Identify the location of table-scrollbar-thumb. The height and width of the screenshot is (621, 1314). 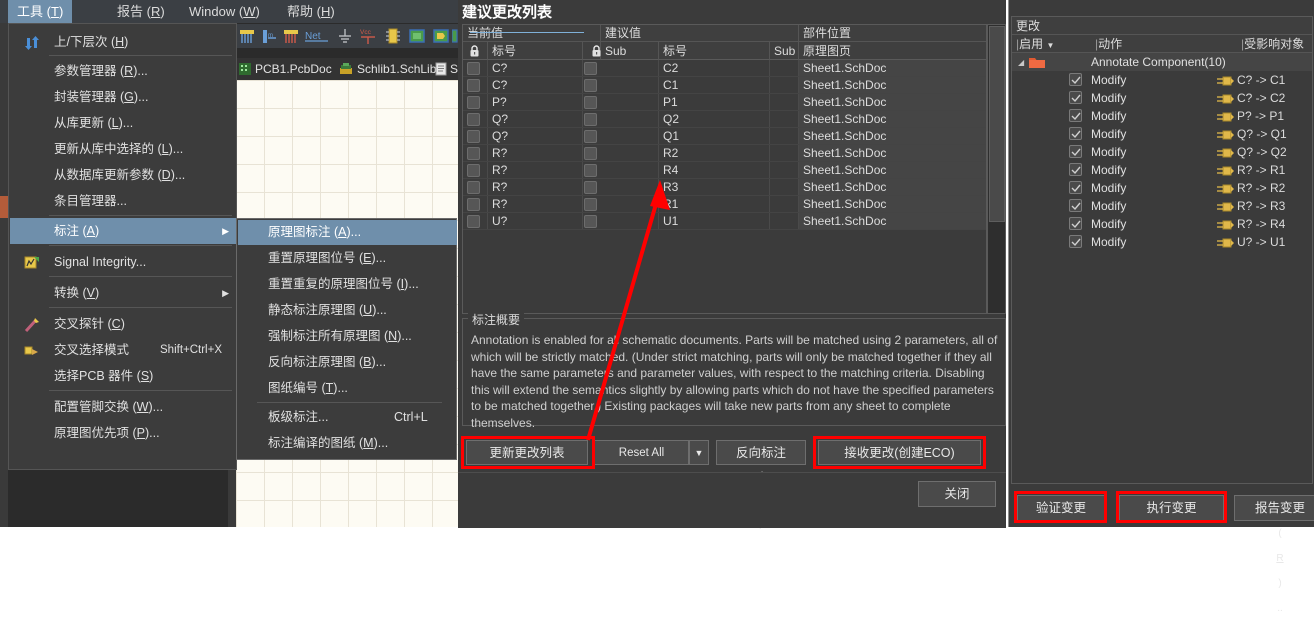
(997, 124).